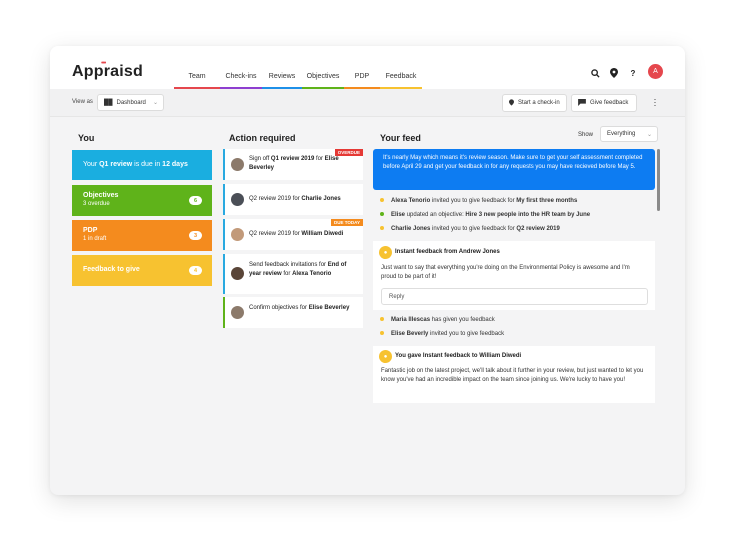 The height and width of the screenshot is (550, 735). I want to click on review-name: Q1 review, so click(116, 164).